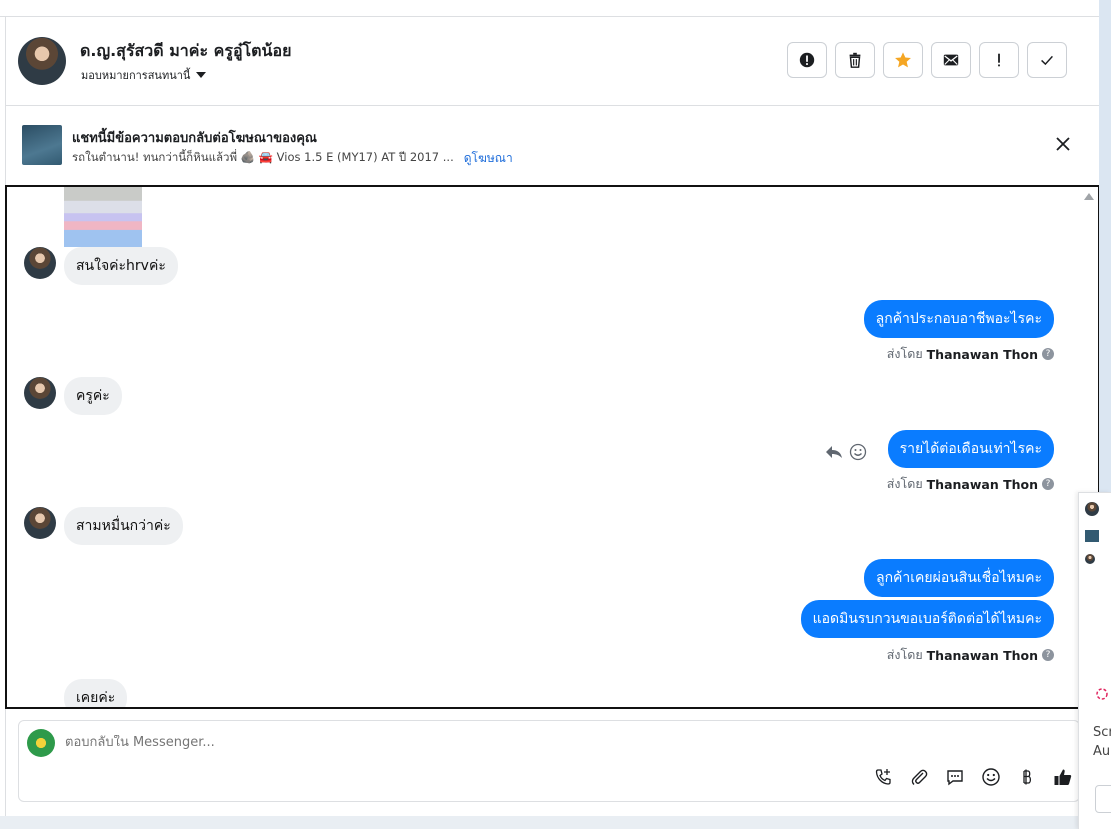  What do you see at coordinates (973, 777) in the screenshot?
I see `composer-toolbar` at bounding box center [973, 777].